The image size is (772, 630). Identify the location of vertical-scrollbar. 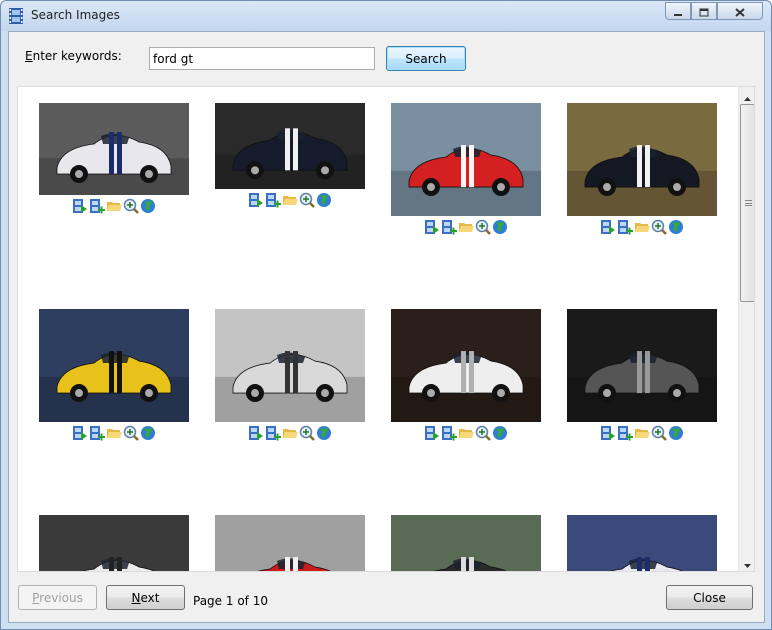
(746, 329).